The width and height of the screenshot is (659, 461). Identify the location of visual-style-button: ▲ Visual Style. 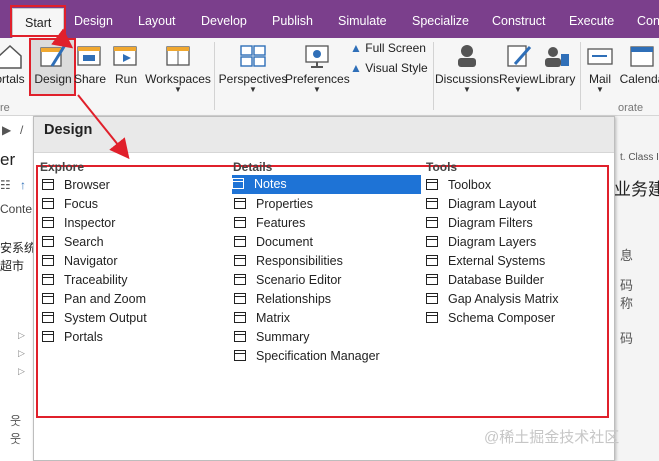
(389, 68).